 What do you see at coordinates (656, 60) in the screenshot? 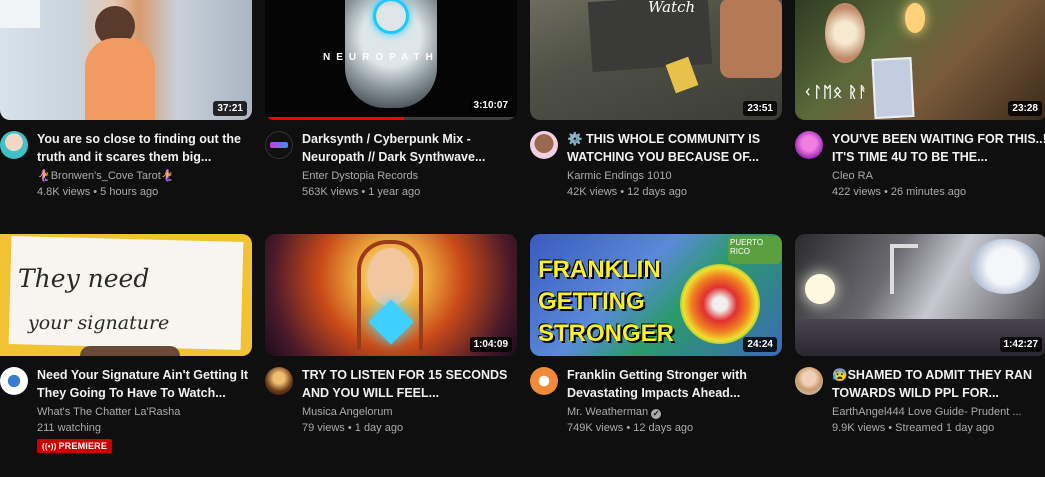
I see `video-thumbnail: Watch 23:51` at bounding box center [656, 60].